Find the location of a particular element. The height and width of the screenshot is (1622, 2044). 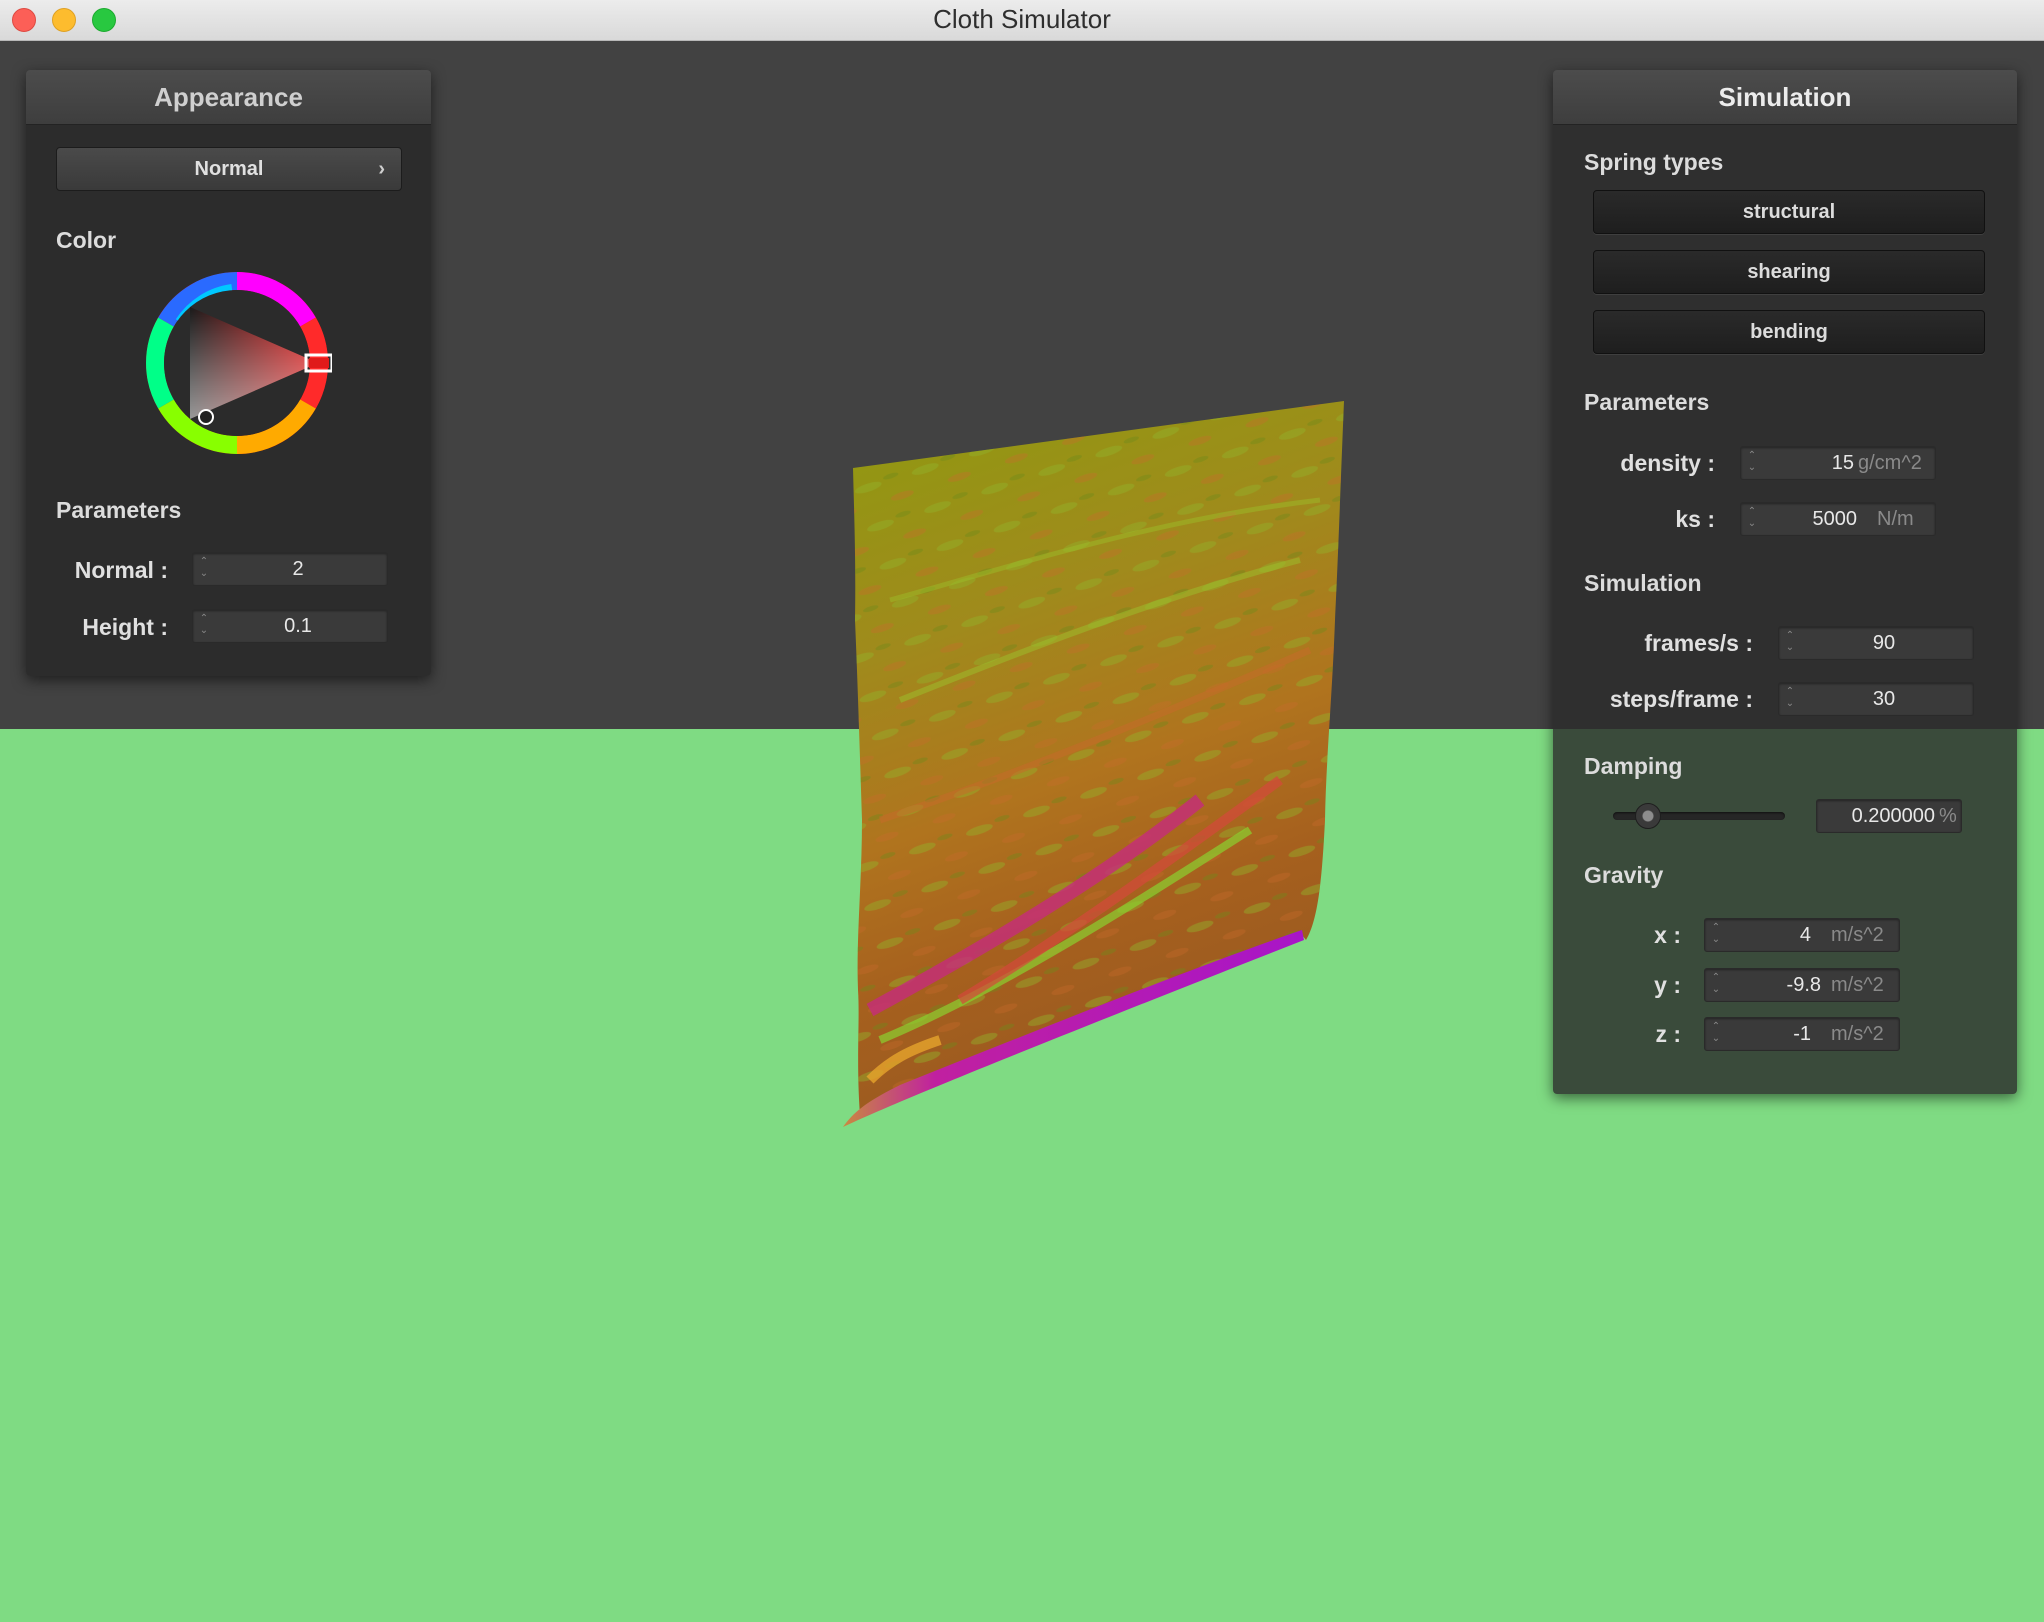

normal-spinbox: ⌃ ⌄ 2 is located at coordinates (290, 569).